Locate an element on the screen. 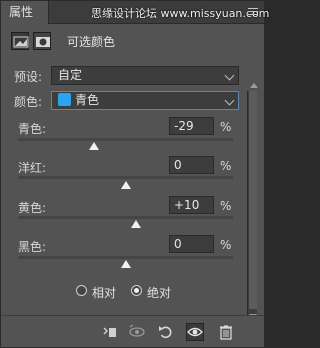 The height and width of the screenshot is (348, 320). tab-properties: 属性 is located at coordinates (25, 12).